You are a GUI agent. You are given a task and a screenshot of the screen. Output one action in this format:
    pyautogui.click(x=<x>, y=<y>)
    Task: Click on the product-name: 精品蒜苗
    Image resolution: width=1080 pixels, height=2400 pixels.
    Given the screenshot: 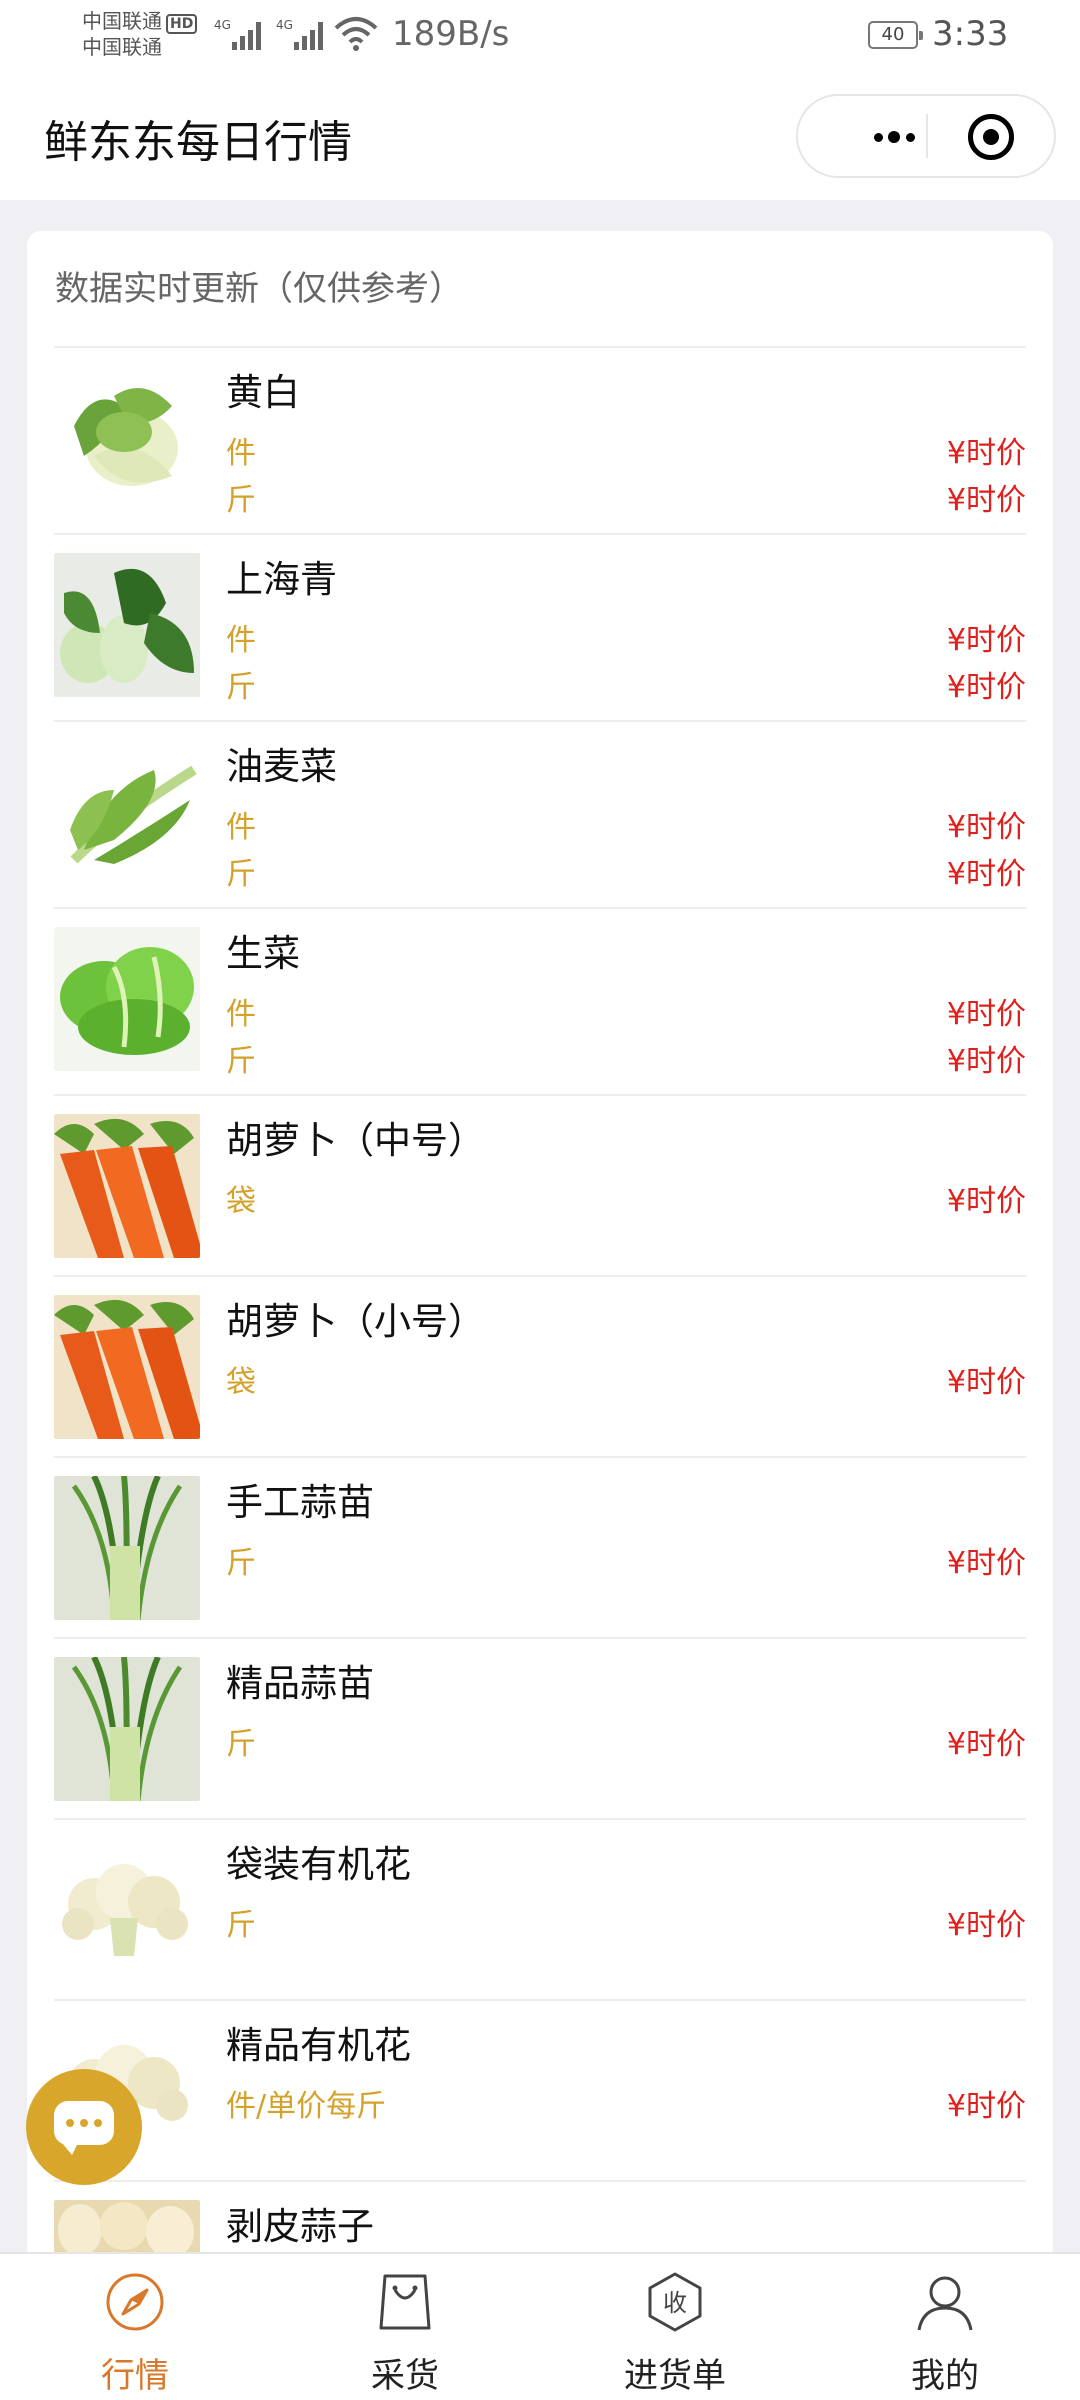 What is the action you would take?
    pyautogui.click(x=300, y=1683)
    